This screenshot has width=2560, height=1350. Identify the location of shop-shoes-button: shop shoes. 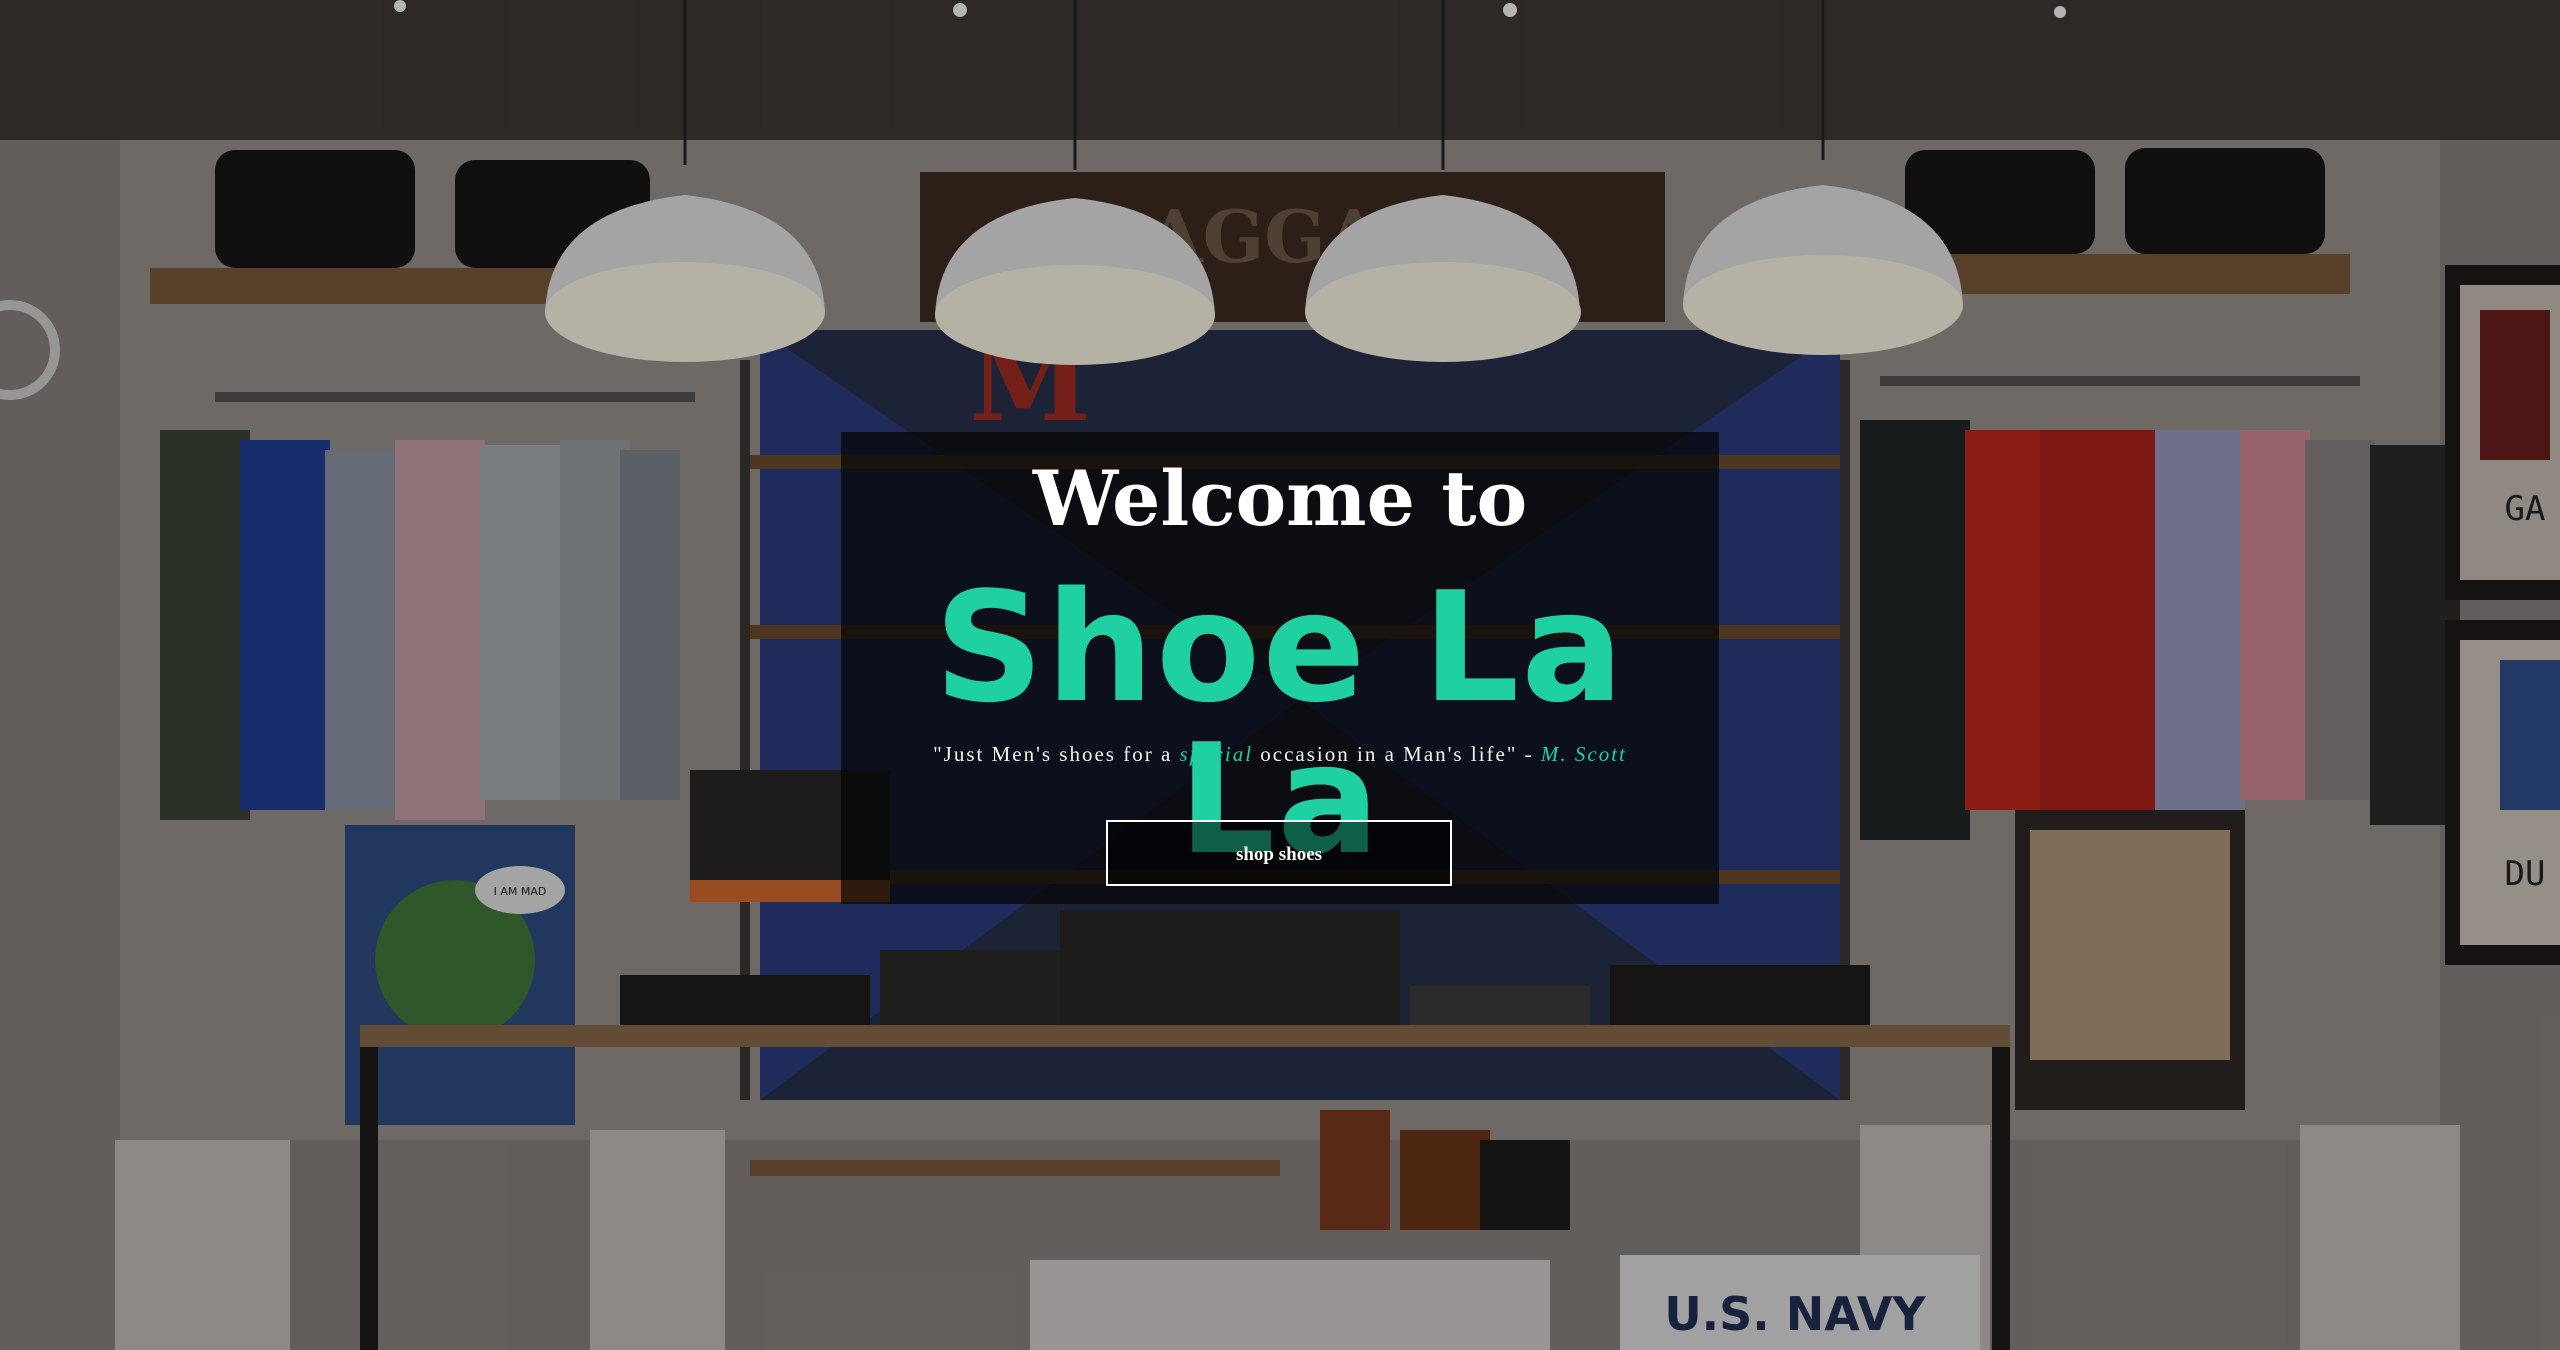
(1279, 853).